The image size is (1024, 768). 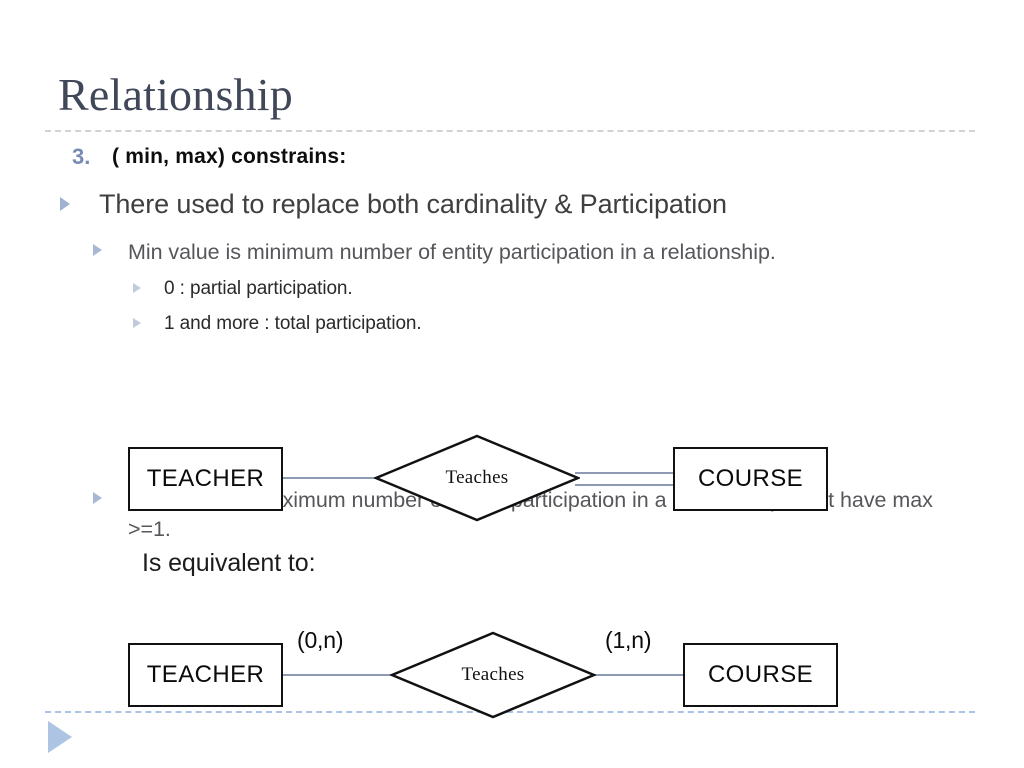 What do you see at coordinates (175, 94) in the screenshot?
I see `page-title: Relationship` at bounding box center [175, 94].